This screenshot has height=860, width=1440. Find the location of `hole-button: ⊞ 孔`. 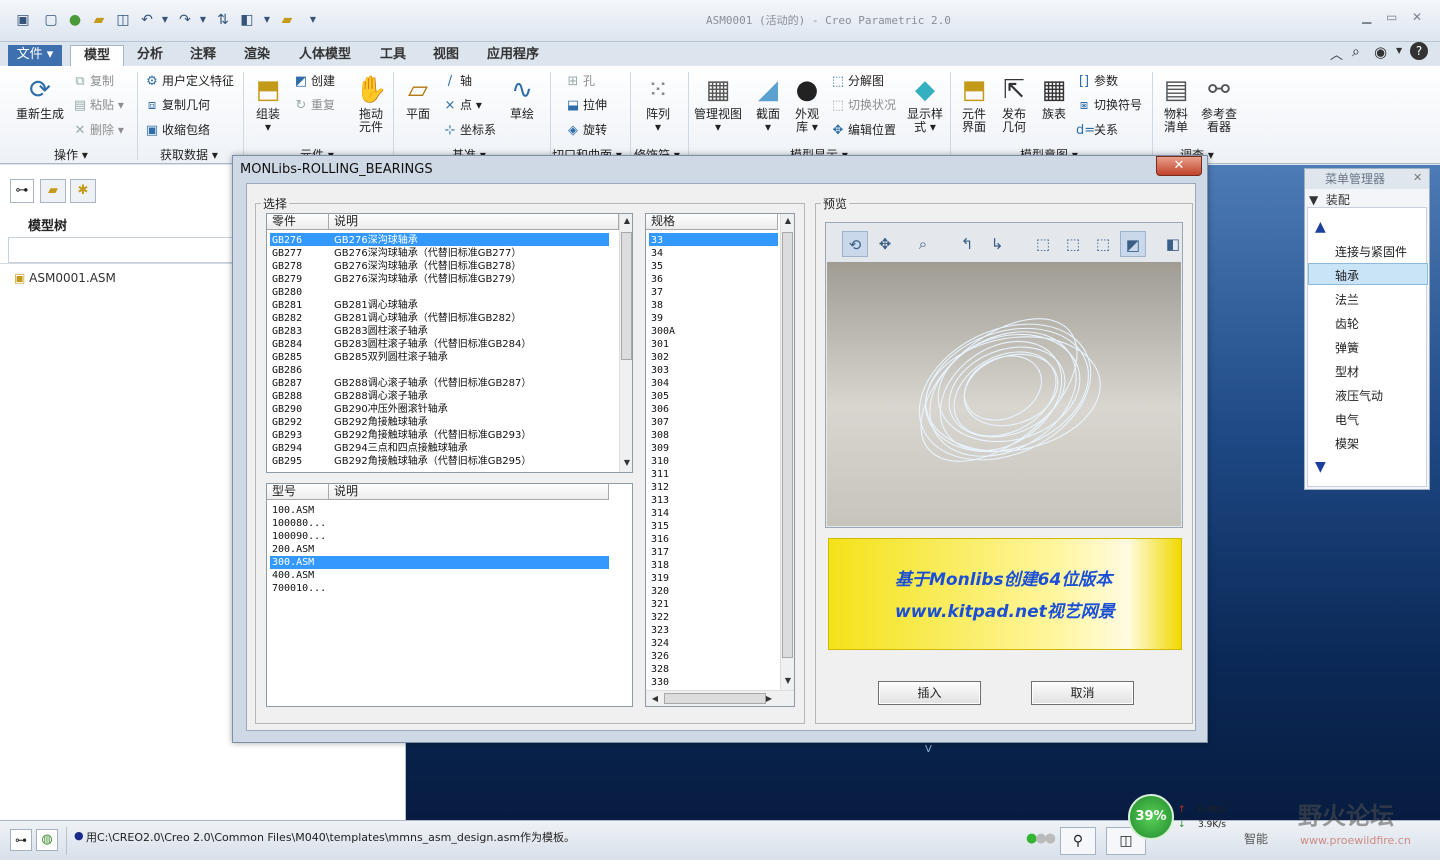

hole-button: ⊞ 孔 is located at coordinates (580, 80).